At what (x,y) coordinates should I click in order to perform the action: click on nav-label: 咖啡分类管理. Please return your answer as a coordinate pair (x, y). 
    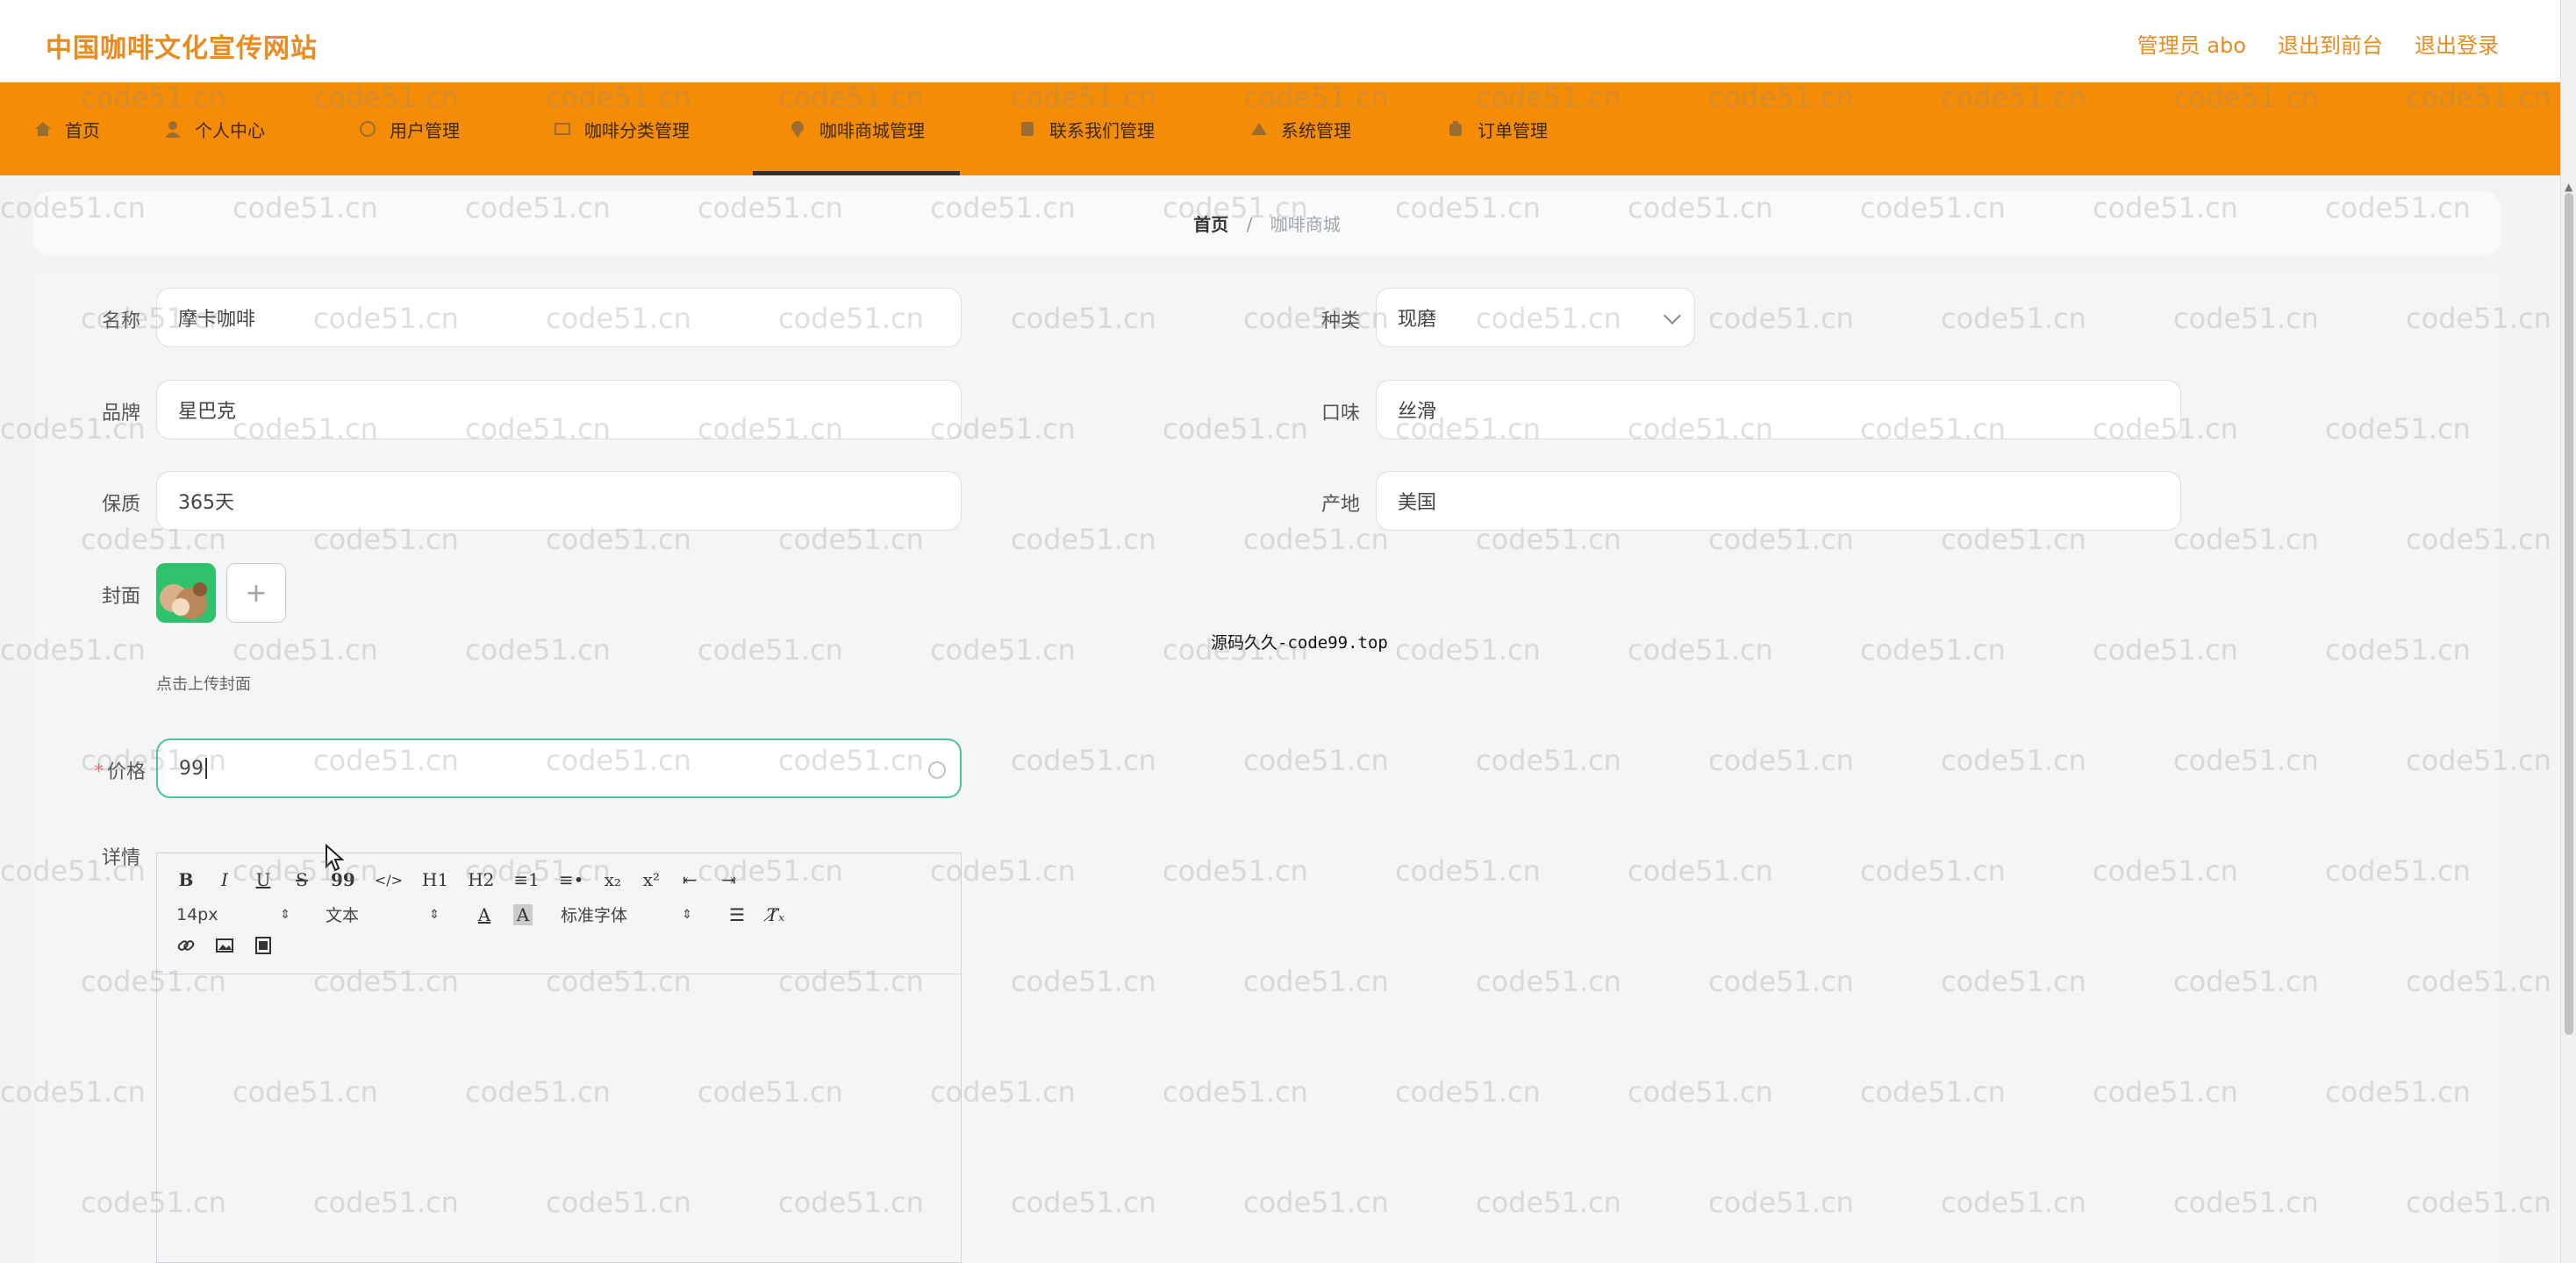
    Looking at the image, I should click on (637, 130).